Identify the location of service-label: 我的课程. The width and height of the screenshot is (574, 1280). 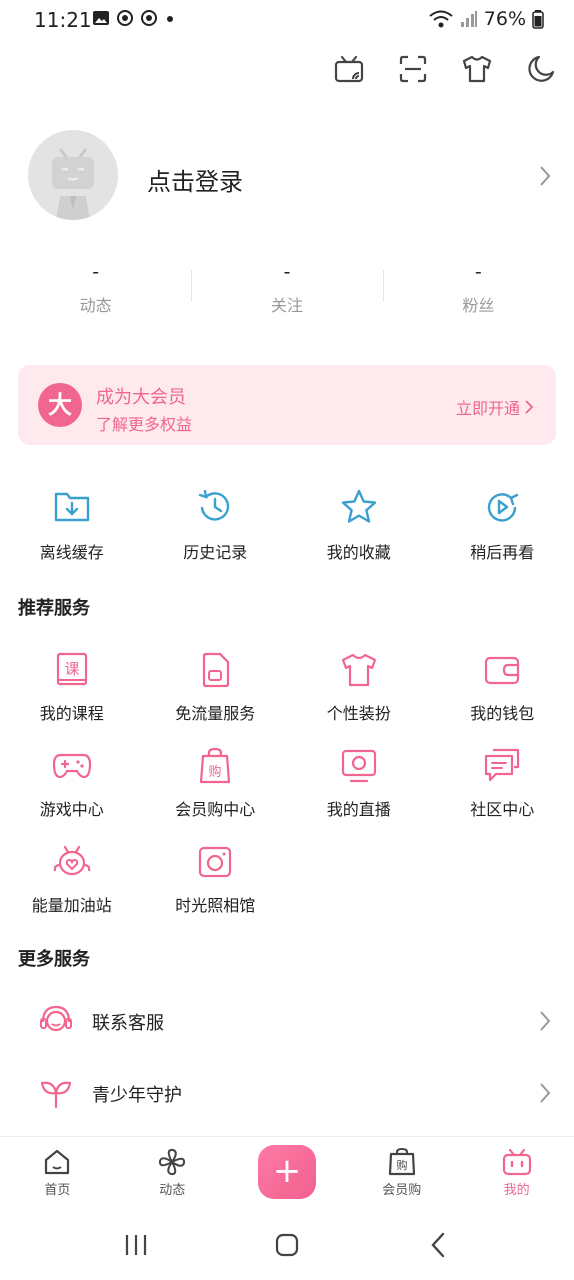
(71, 713).